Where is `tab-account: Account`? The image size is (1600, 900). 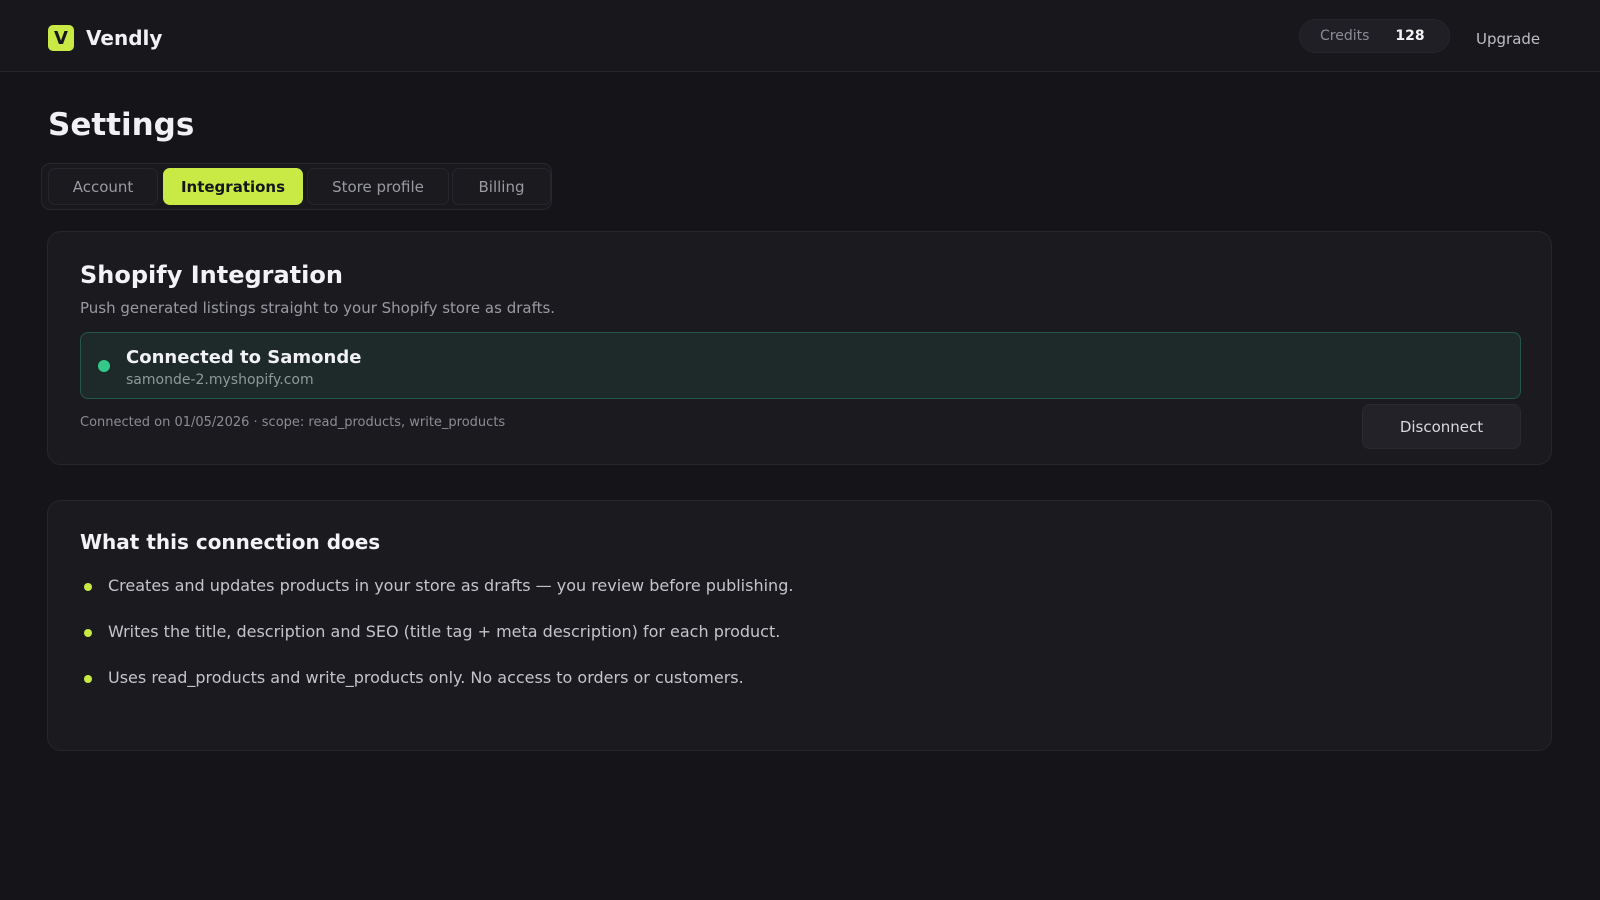
tab-account: Account is located at coordinates (103, 186).